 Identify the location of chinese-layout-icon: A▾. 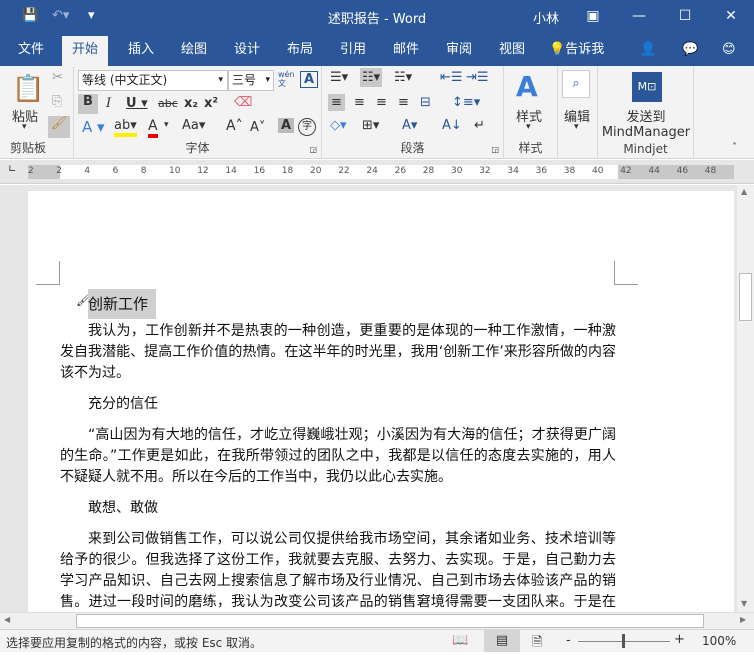
(409, 125).